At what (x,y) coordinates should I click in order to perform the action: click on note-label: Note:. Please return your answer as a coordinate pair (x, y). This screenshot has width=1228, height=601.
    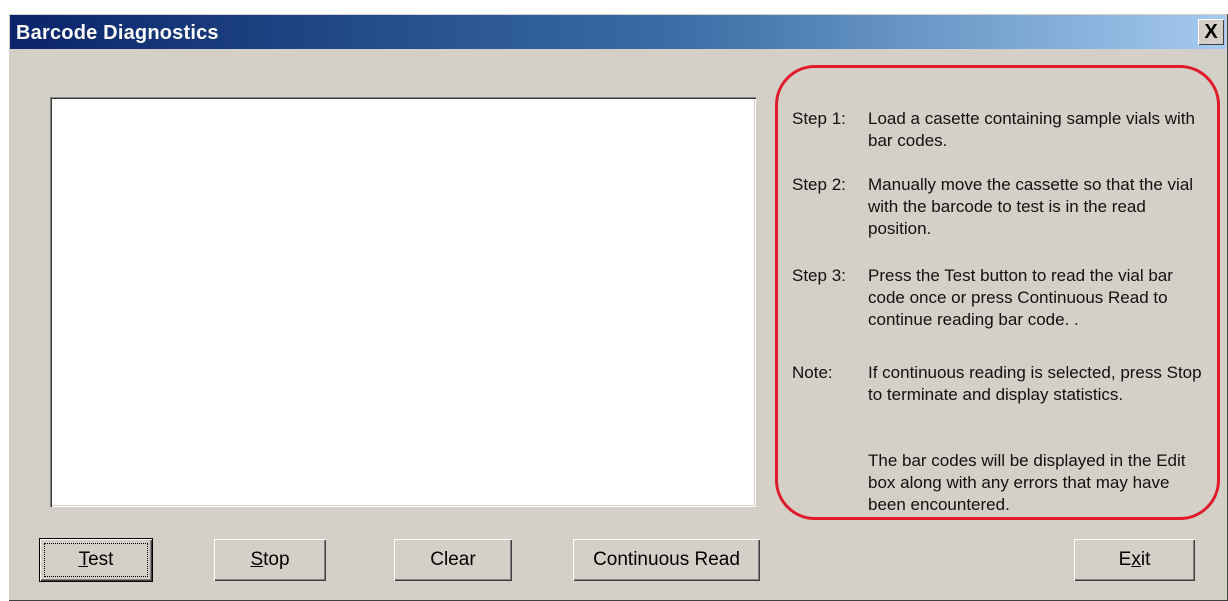
    Looking at the image, I should click on (812, 372).